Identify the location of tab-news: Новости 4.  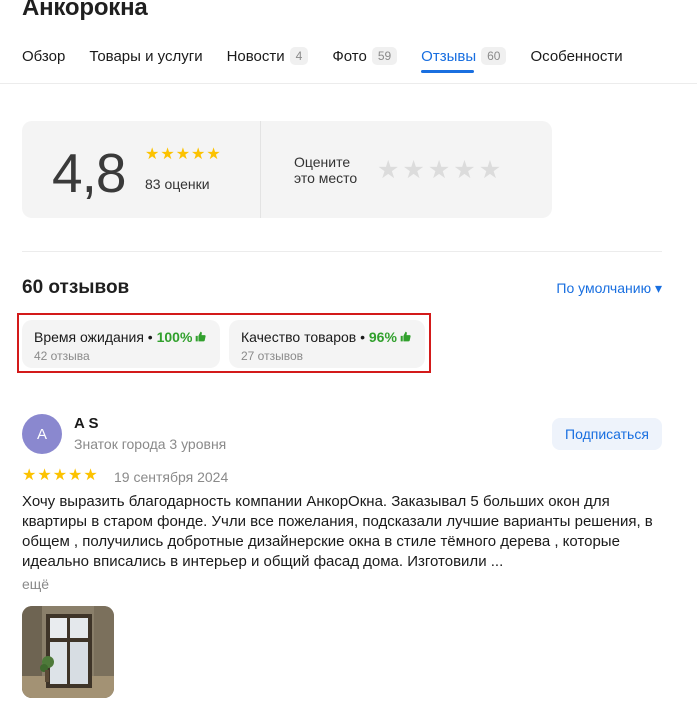
(268, 56).